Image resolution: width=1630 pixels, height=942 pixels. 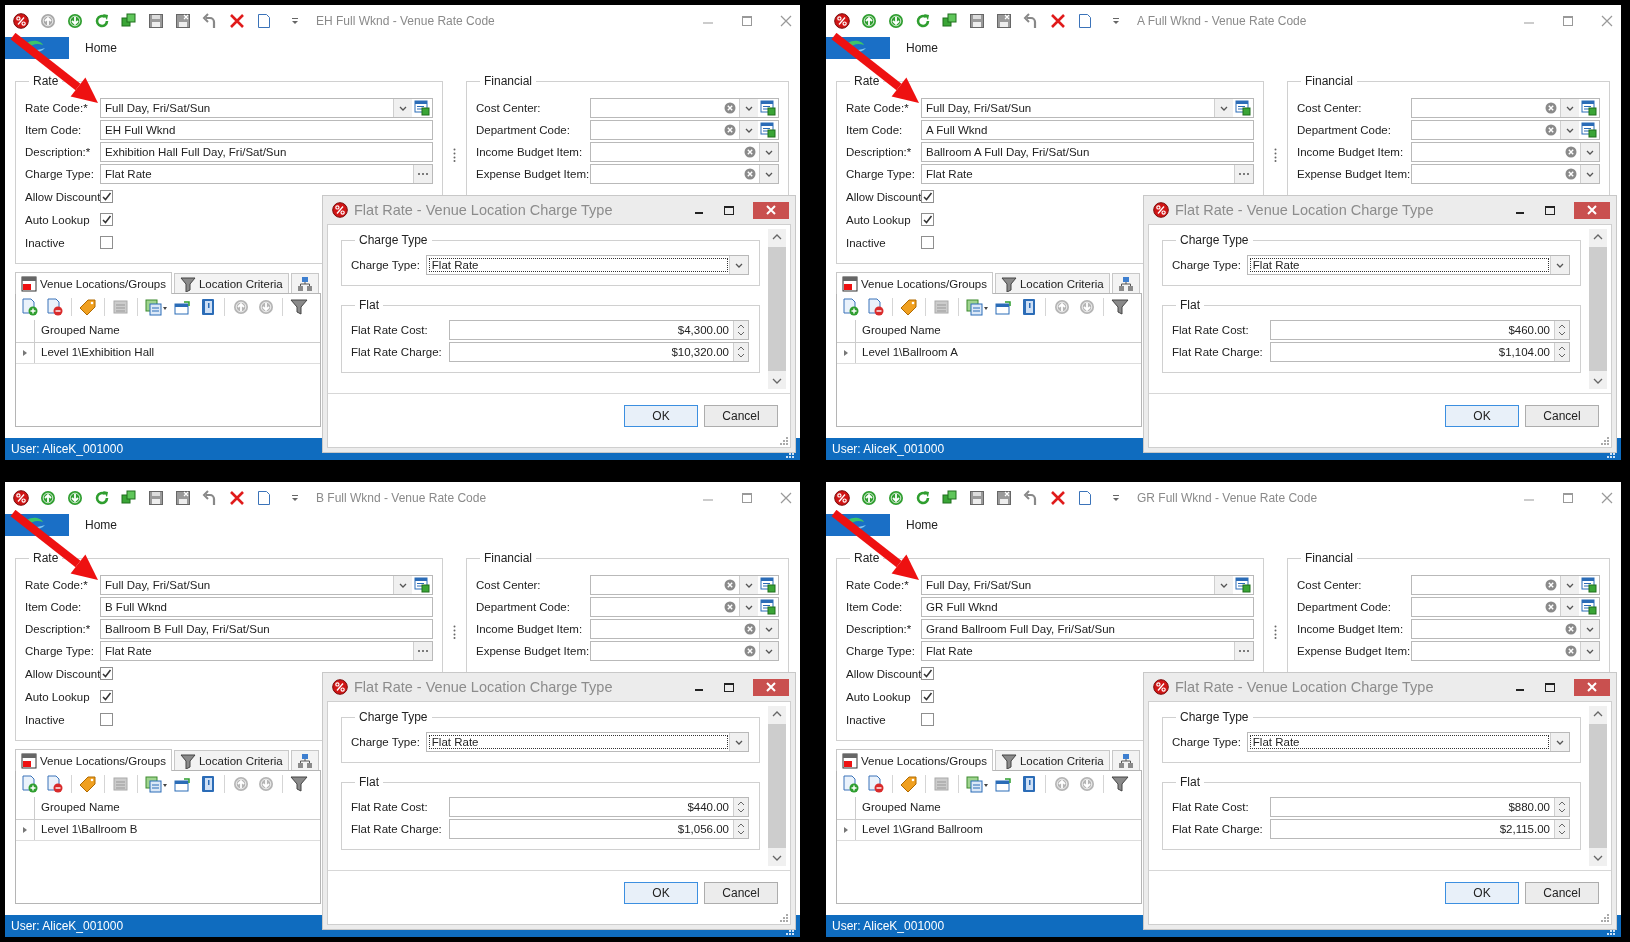 I want to click on tab: Location Criteria, so click(x=1052, y=283).